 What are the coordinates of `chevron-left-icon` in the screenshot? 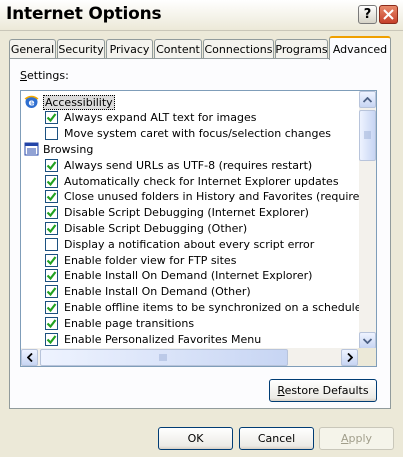 It's located at (29, 357).